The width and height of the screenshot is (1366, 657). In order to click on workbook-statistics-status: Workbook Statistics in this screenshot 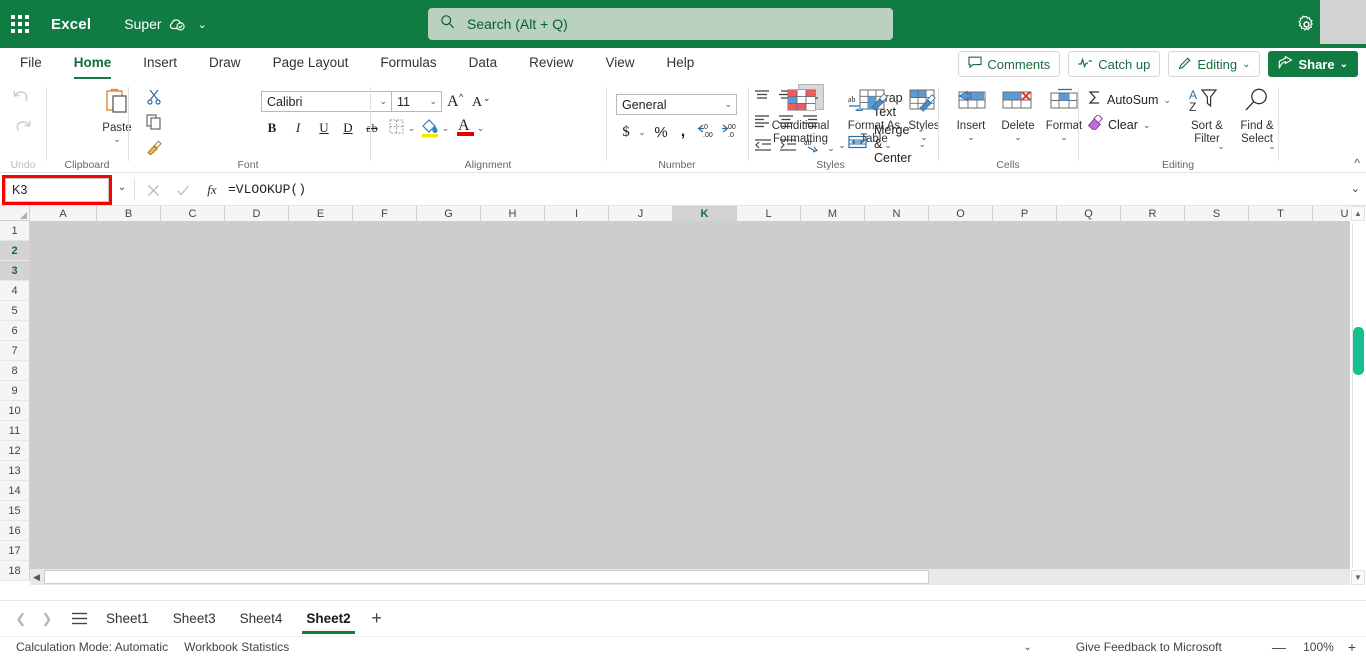, I will do `click(236, 647)`.